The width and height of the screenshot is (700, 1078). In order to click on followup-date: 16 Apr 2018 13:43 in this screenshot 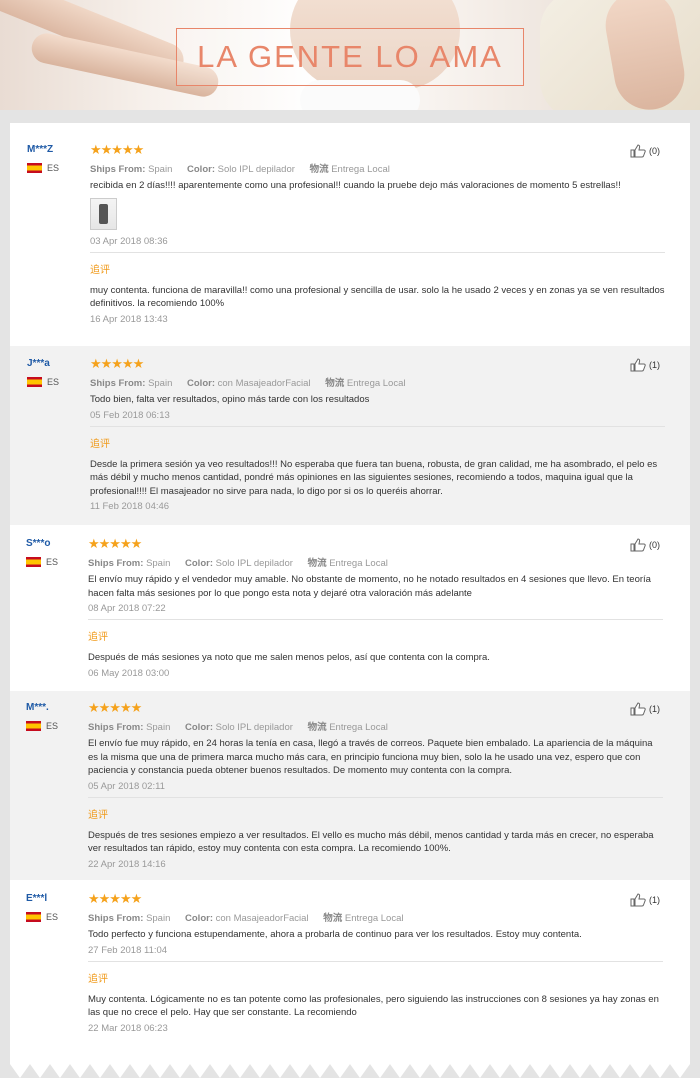, I will do `click(129, 319)`.